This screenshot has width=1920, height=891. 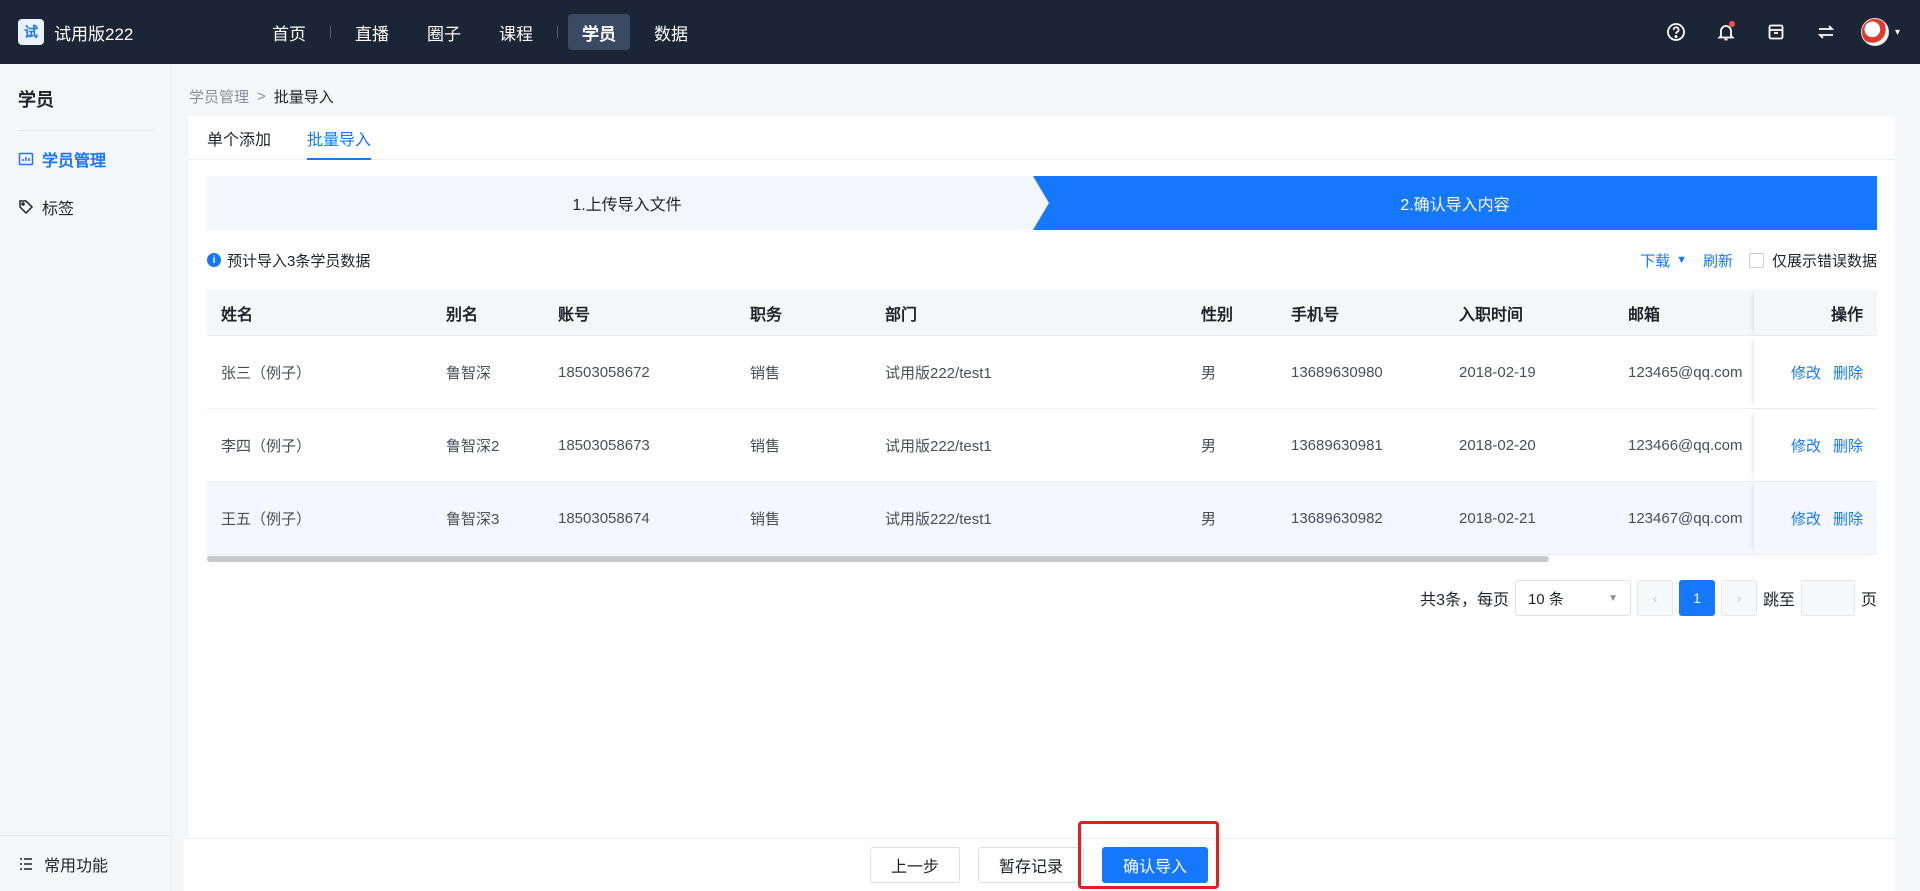 What do you see at coordinates (1655, 260) in the screenshot?
I see `download-link: 下载` at bounding box center [1655, 260].